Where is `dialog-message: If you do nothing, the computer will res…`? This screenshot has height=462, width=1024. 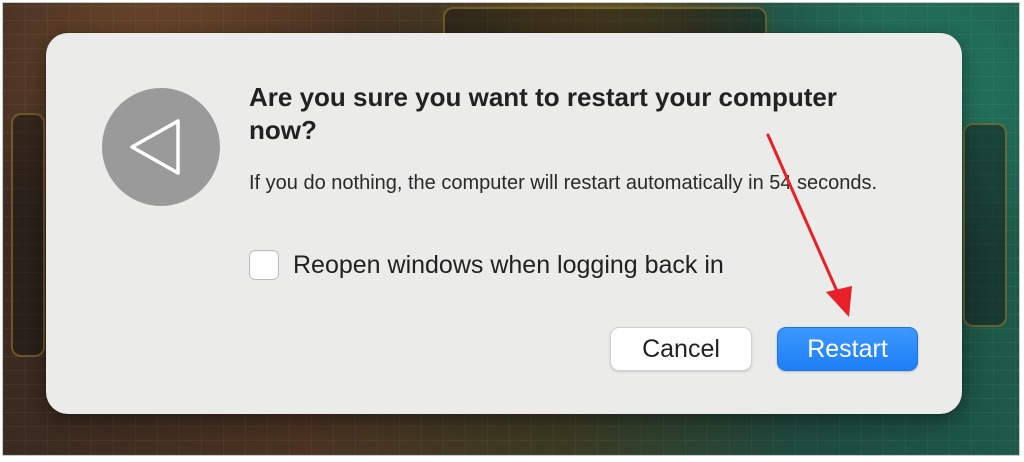 dialog-message: If you do nothing, the computer will res… is located at coordinates (563, 183).